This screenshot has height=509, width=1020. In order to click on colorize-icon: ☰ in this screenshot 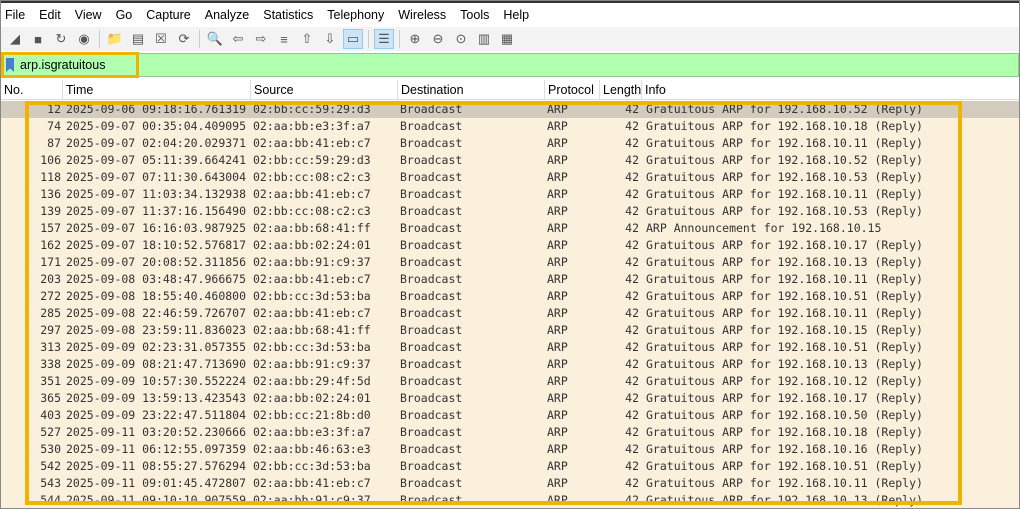, I will do `click(384, 39)`.